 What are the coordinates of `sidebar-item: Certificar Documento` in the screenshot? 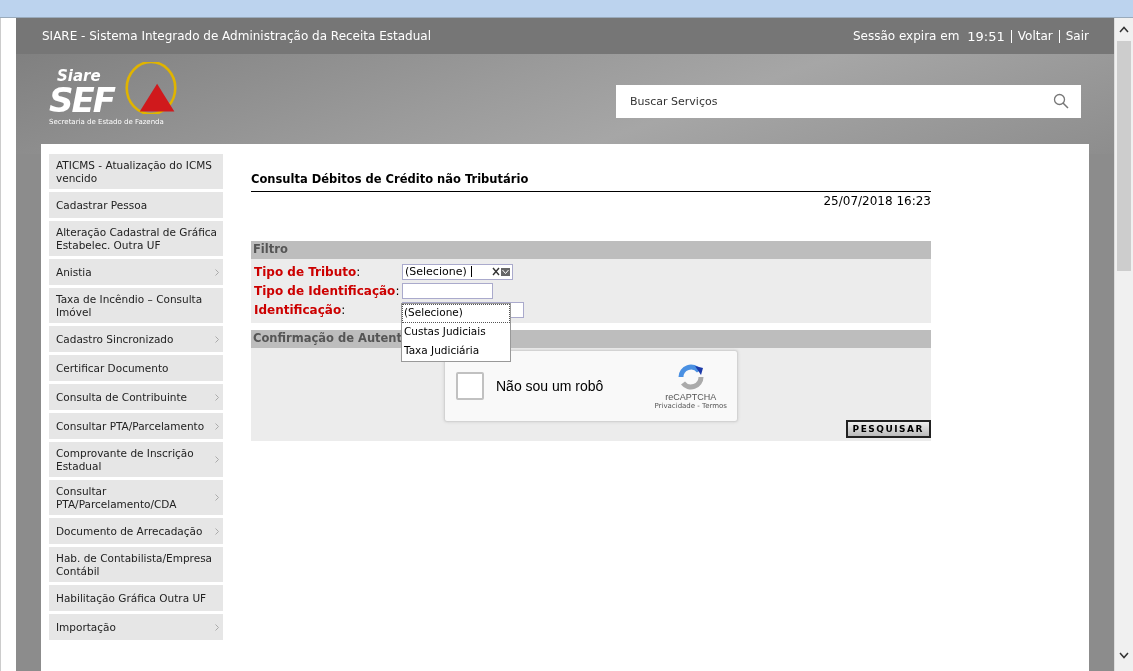 It's located at (136, 368).